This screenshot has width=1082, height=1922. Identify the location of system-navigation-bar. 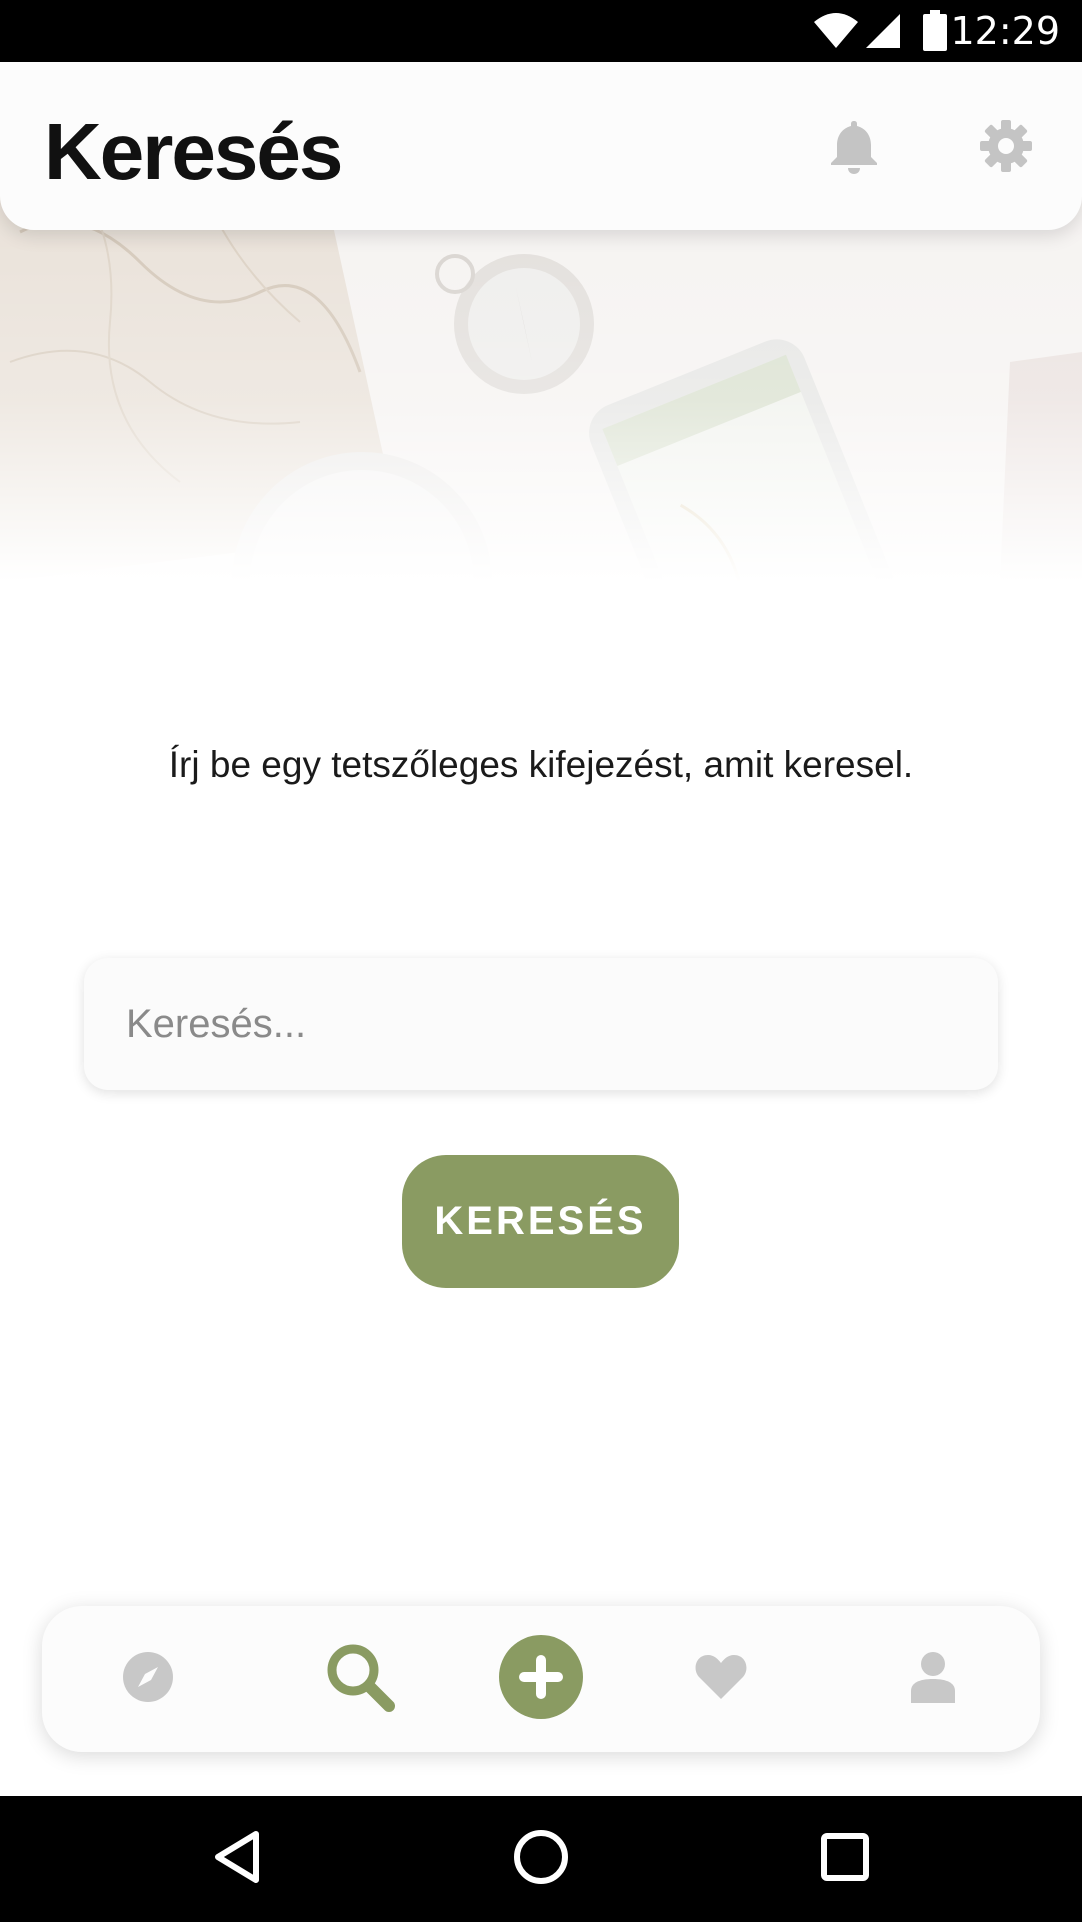
(541, 1859).